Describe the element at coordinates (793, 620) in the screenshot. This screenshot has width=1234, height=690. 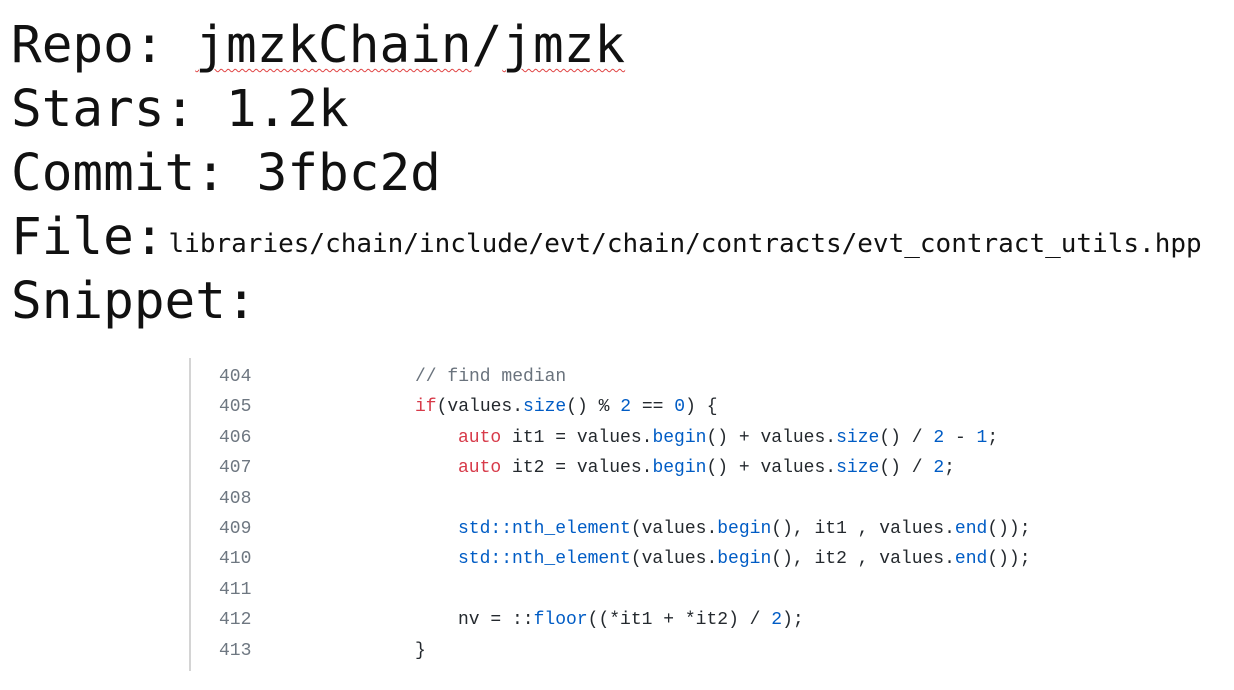
I see `code-token: );` at that location.